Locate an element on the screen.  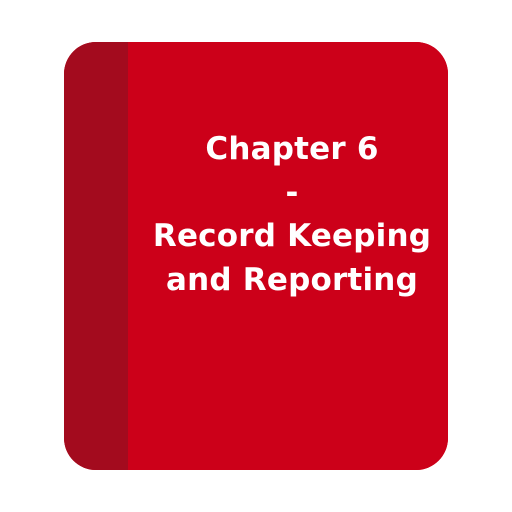
title-line-topic-1: Record Keeping is located at coordinates (292, 236).